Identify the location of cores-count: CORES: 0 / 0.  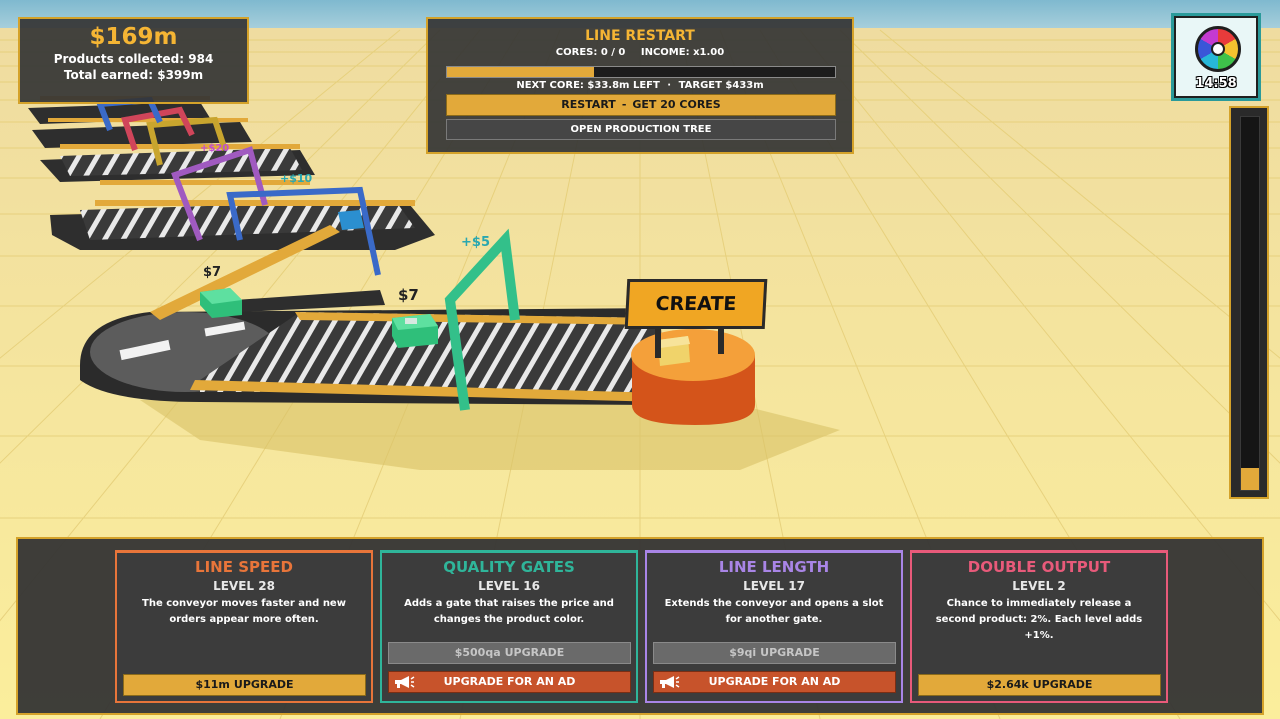
(590, 52).